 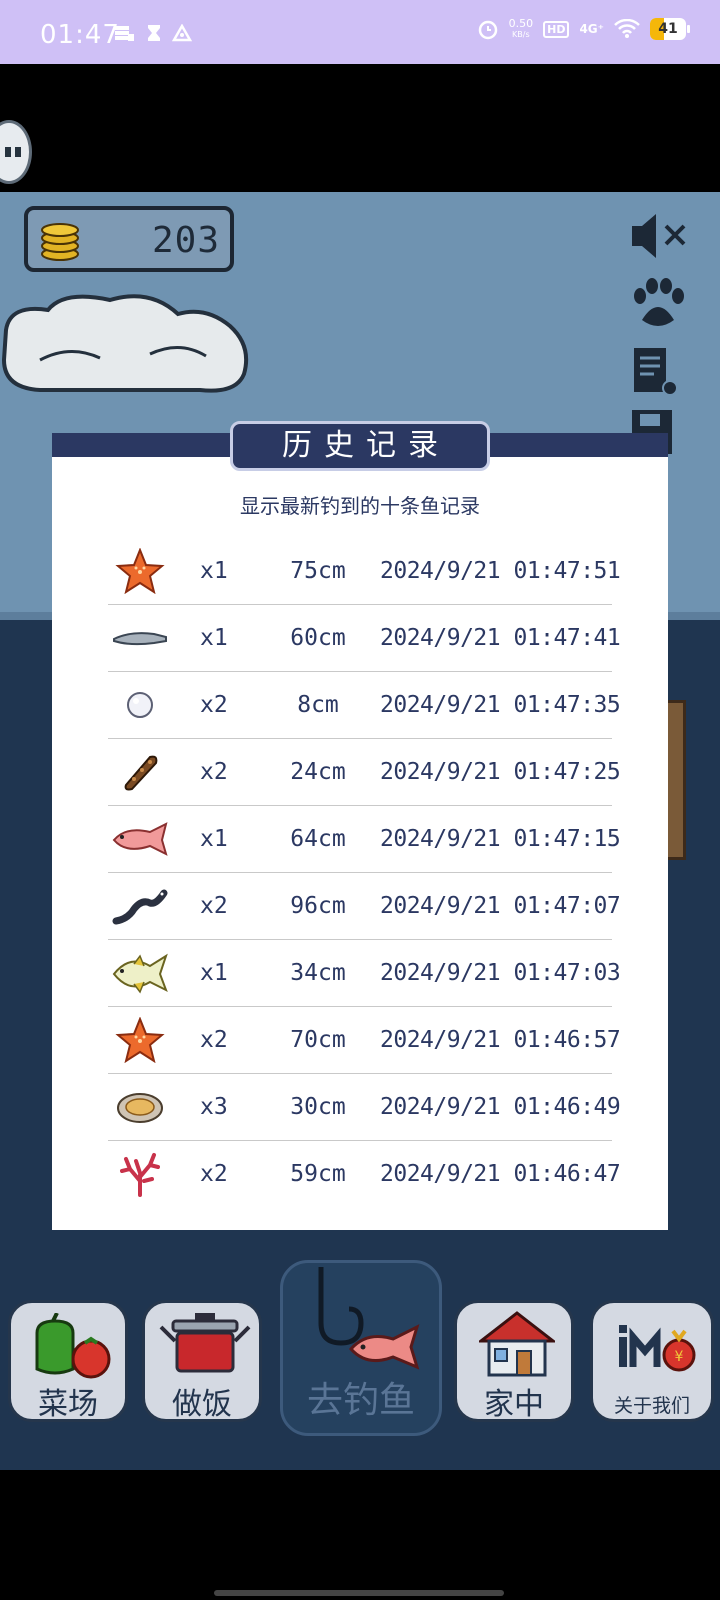 What do you see at coordinates (140, 907) in the screenshot?
I see `black-eel-icon` at bounding box center [140, 907].